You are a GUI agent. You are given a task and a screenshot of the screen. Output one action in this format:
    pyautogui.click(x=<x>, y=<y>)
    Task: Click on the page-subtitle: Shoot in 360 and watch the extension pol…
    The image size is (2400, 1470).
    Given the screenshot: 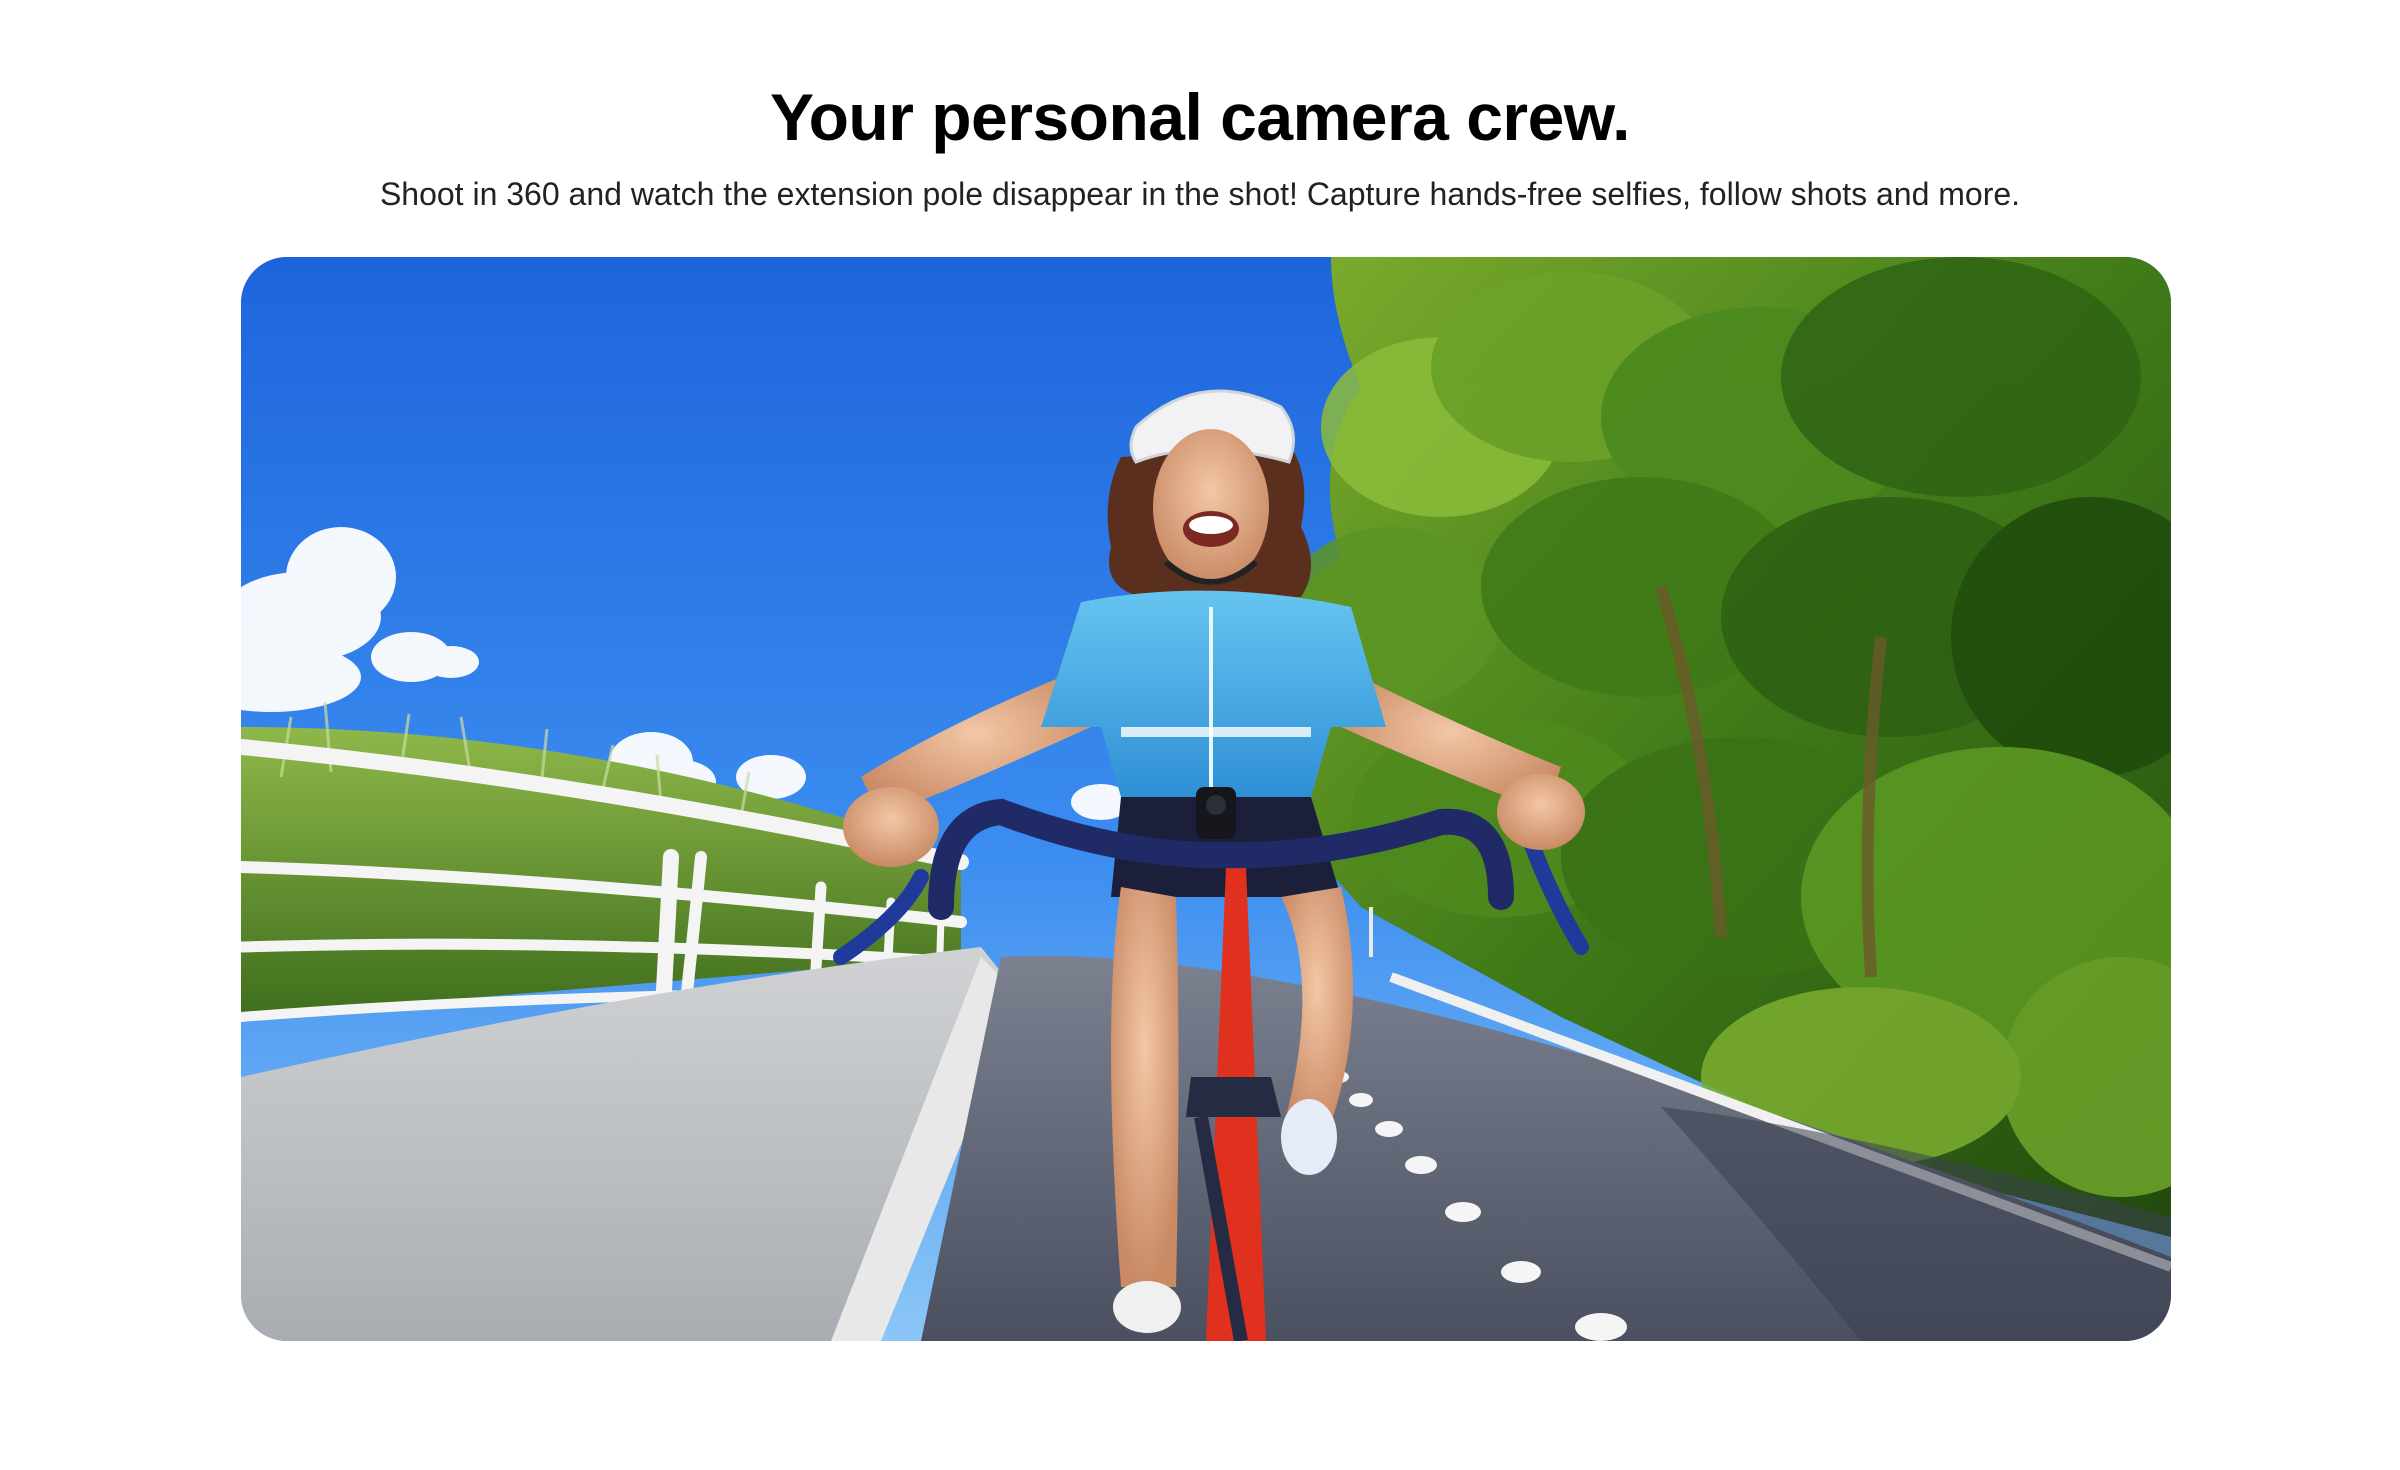 What is the action you would take?
    pyautogui.click(x=1200, y=194)
    